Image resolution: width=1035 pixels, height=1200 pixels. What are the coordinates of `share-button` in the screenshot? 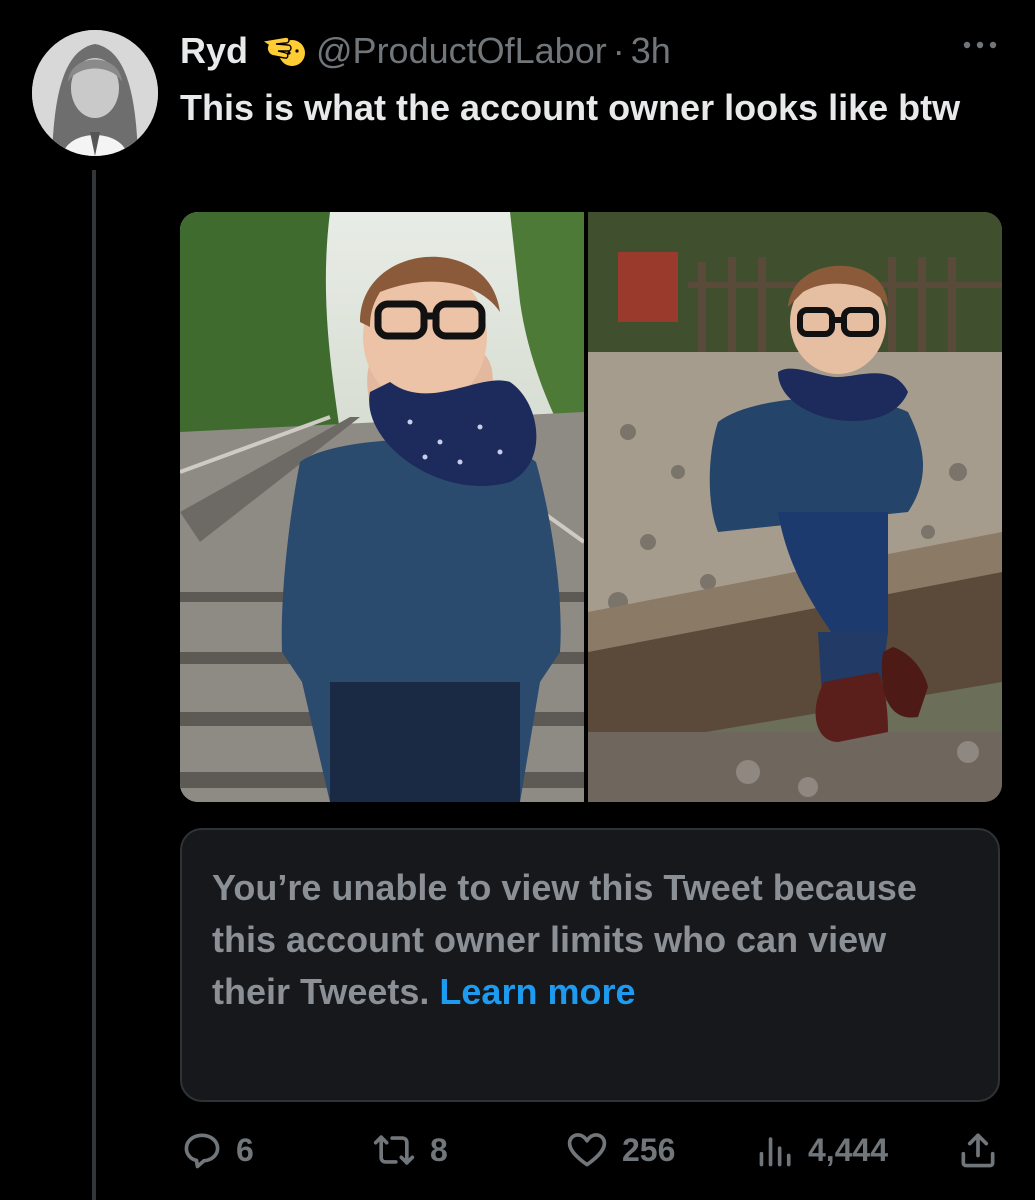 It's located at (978, 1150).